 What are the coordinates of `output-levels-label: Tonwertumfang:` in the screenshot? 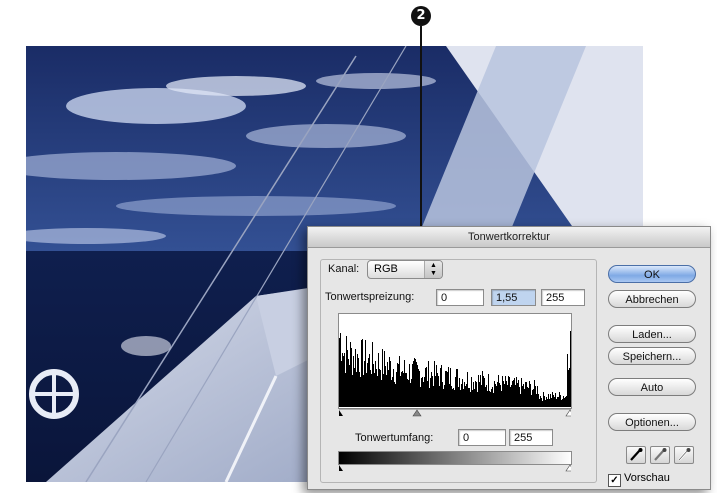 It's located at (394, 438).